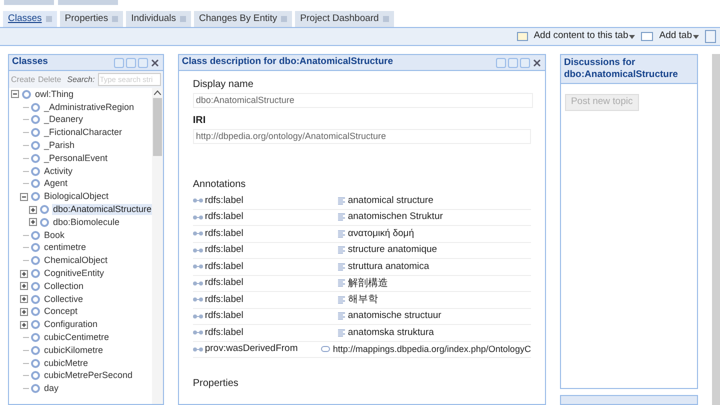 The width and height of the screenshot is (720, 405). I want to click on annotation-property: prov:wasDerivedFrom, so click(251, 349).